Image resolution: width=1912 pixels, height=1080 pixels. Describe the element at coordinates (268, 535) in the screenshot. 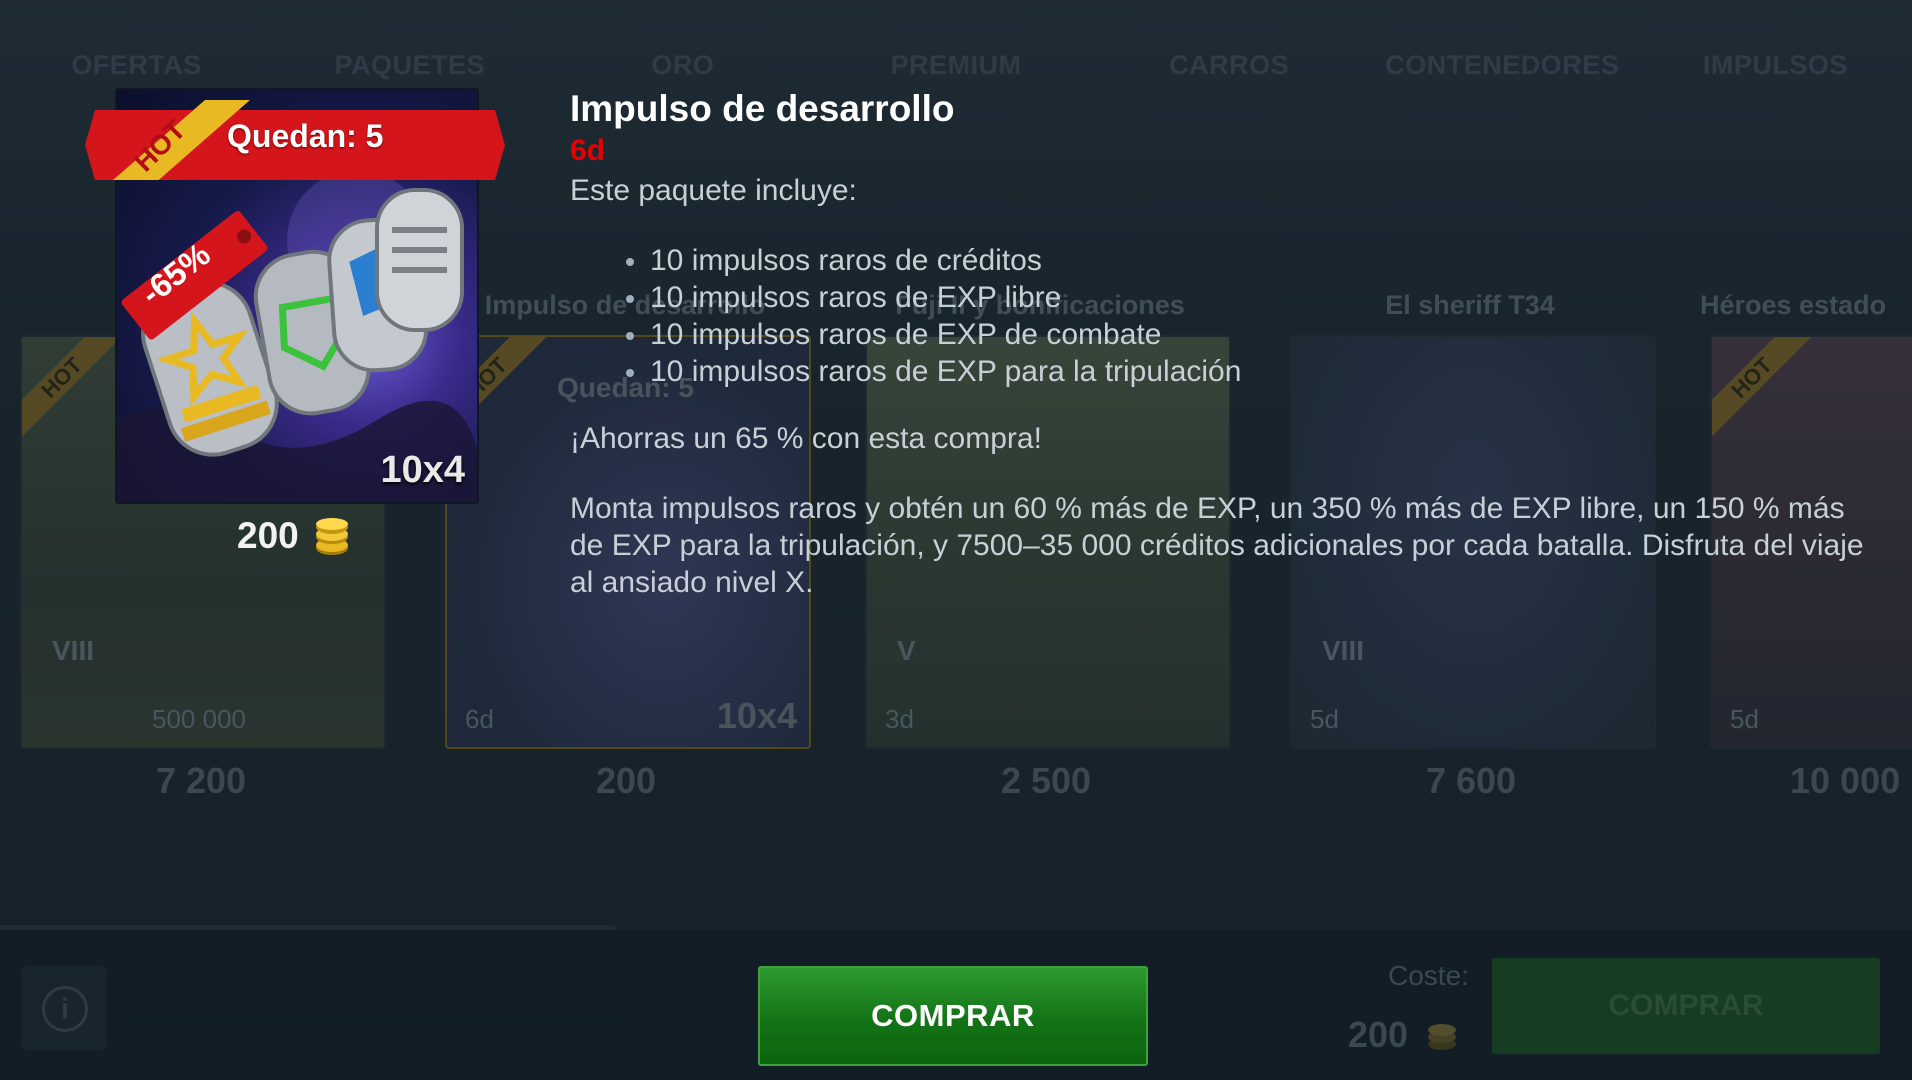

I see `offer-price: 200` at that location.